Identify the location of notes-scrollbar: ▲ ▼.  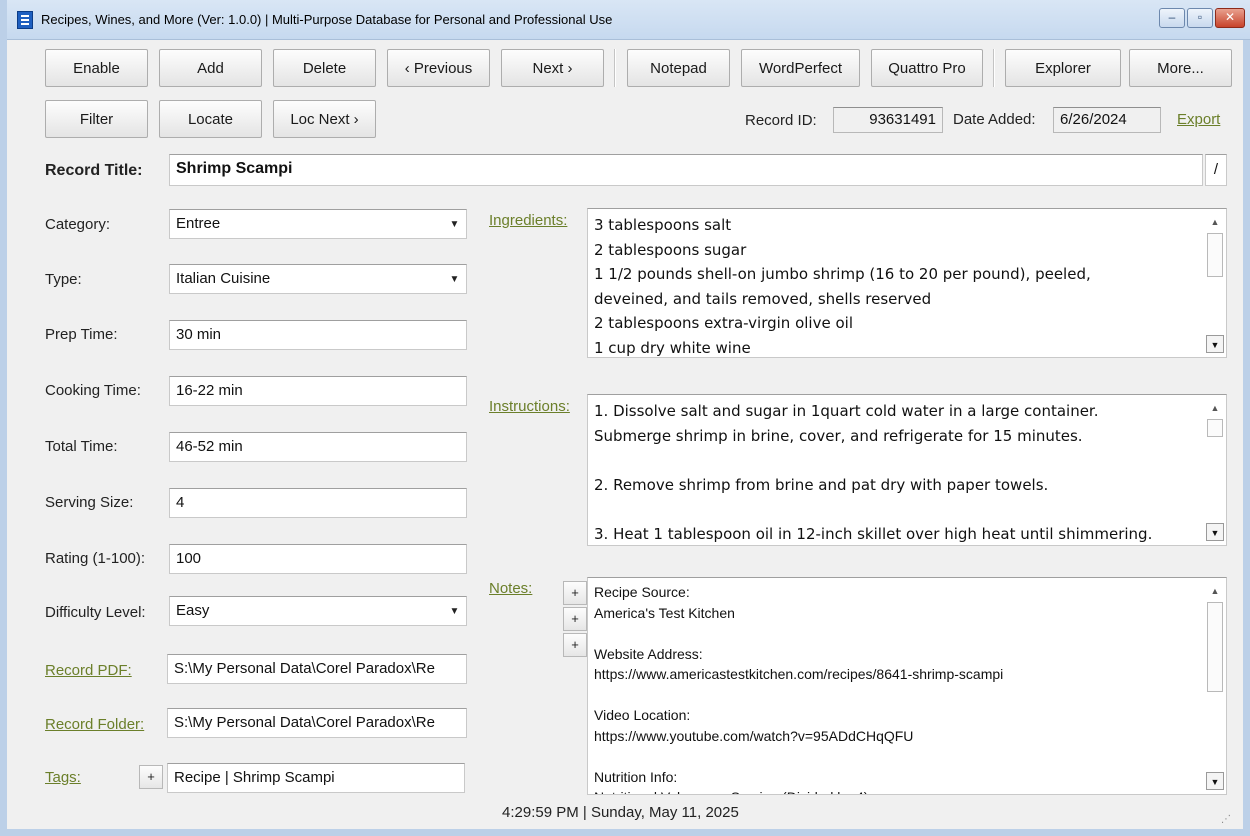
(1215, 686).